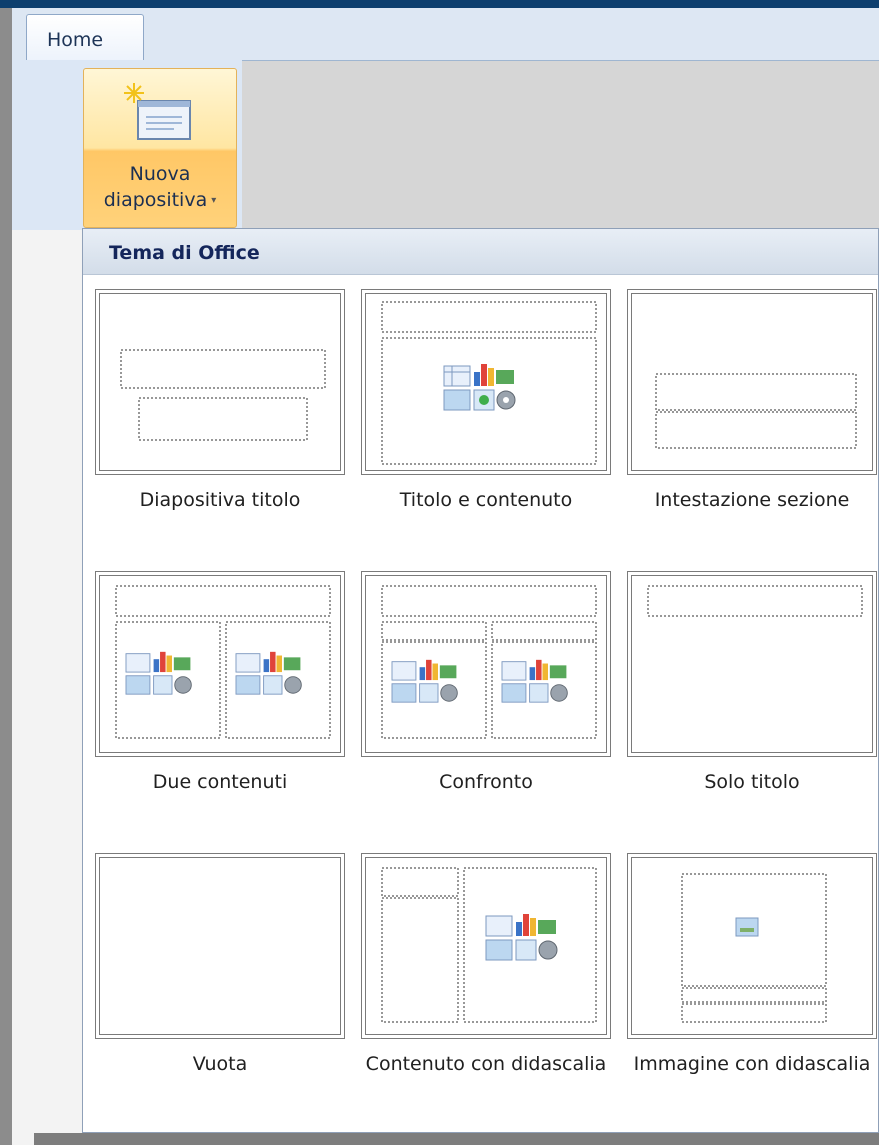 This screenshot has width=879, height=1145. What do you see at coordinates (752, 382) in the screenshot?
I see `section-header-layout-icon` at bounding box center [752, 382].